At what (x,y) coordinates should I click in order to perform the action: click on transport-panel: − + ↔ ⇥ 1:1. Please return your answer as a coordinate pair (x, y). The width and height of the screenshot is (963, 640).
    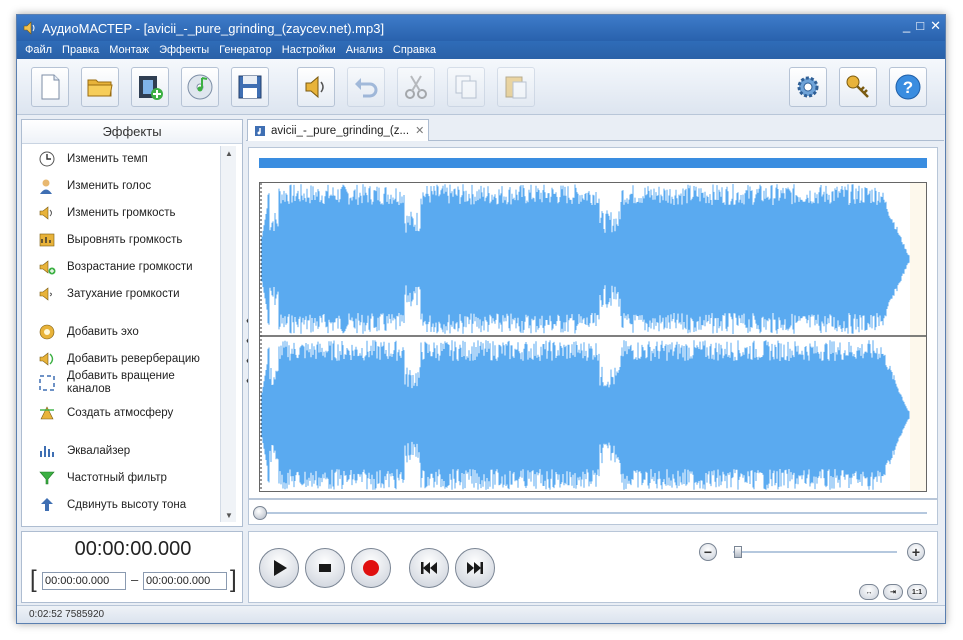
    Looking at the image, I should click on (593, 567).